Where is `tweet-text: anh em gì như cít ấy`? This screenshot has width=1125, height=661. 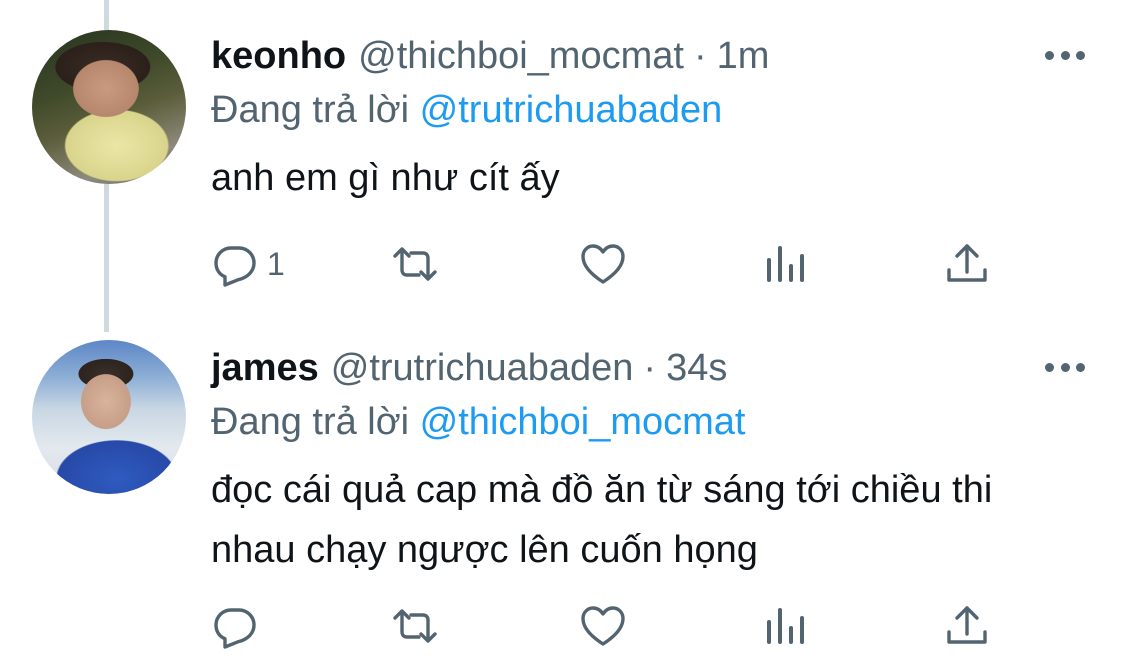 tweet-text: anh em gì như cít ấy is located at coordinates (385, 178).